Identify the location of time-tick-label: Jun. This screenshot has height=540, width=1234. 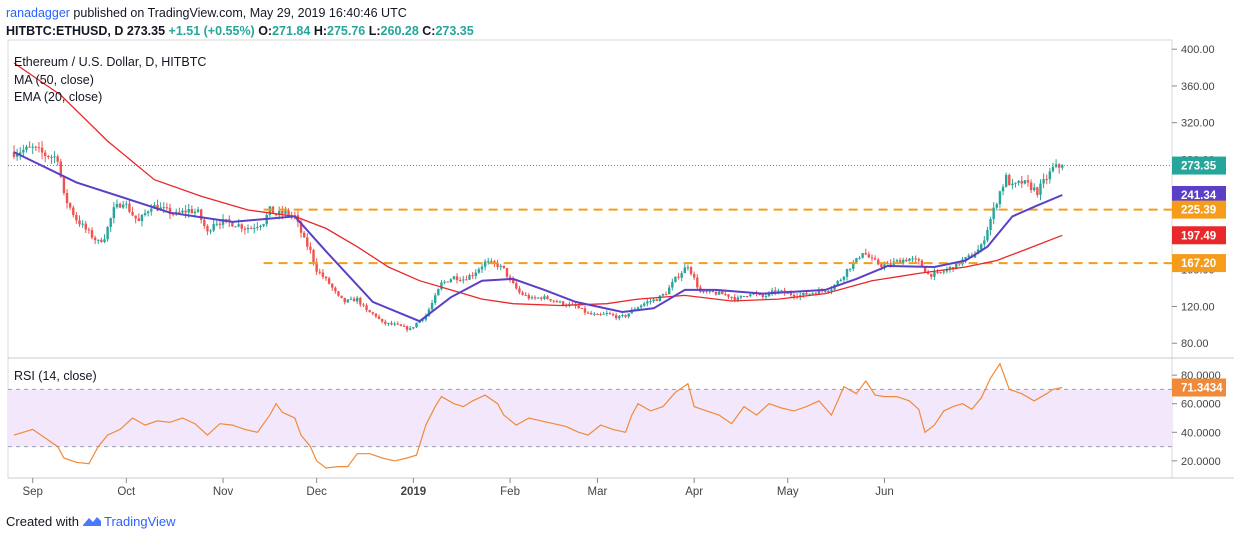
(884, 492).